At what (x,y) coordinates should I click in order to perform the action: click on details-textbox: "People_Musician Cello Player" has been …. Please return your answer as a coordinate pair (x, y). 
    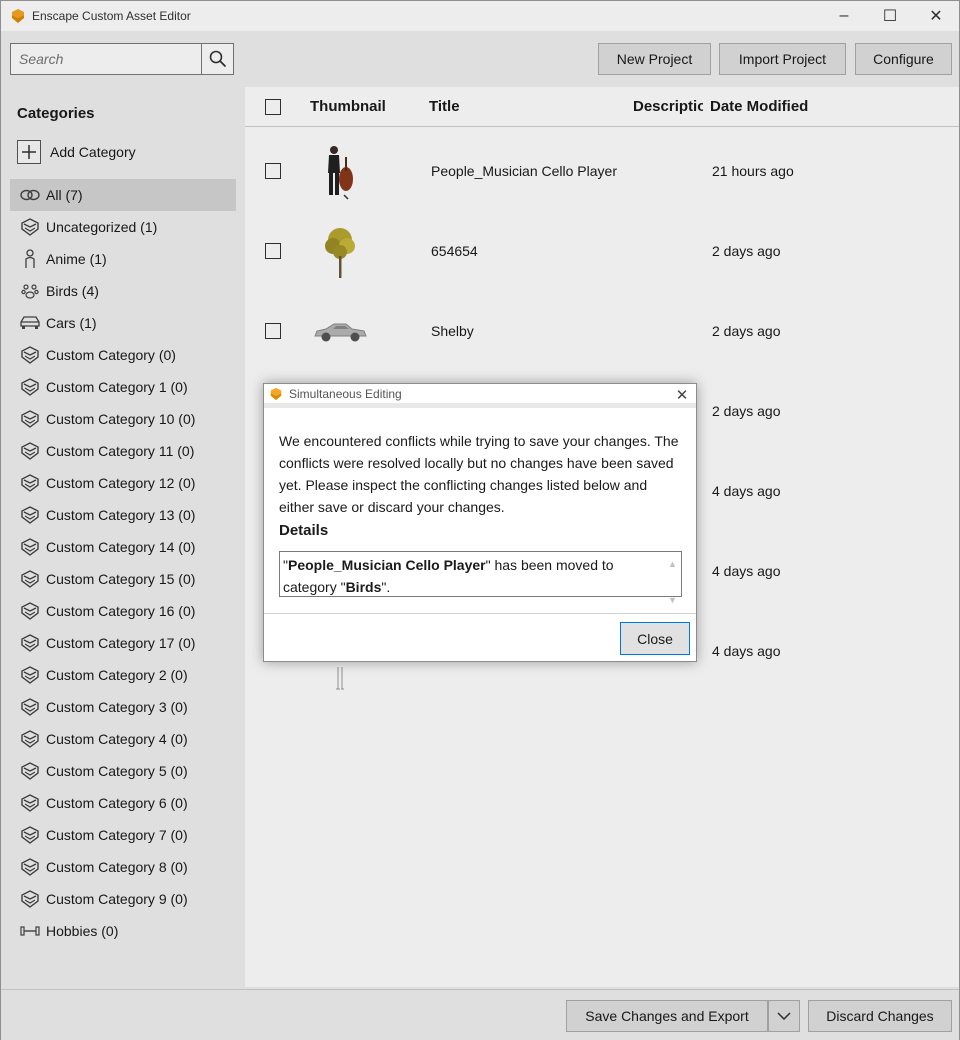
    Looking at the image, I should click on (480, 578).